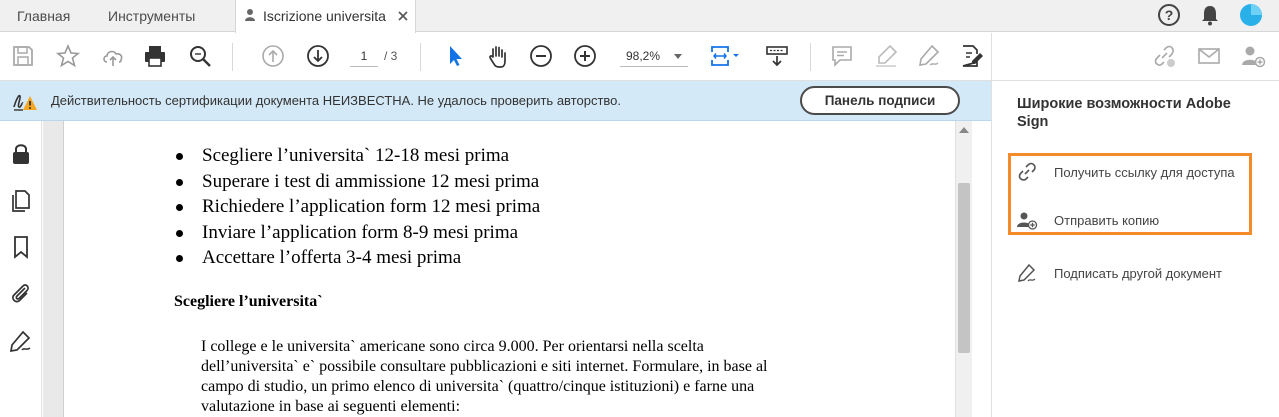 The image size is (1279, 417). I want to click on search-icon, so click(200, 56).